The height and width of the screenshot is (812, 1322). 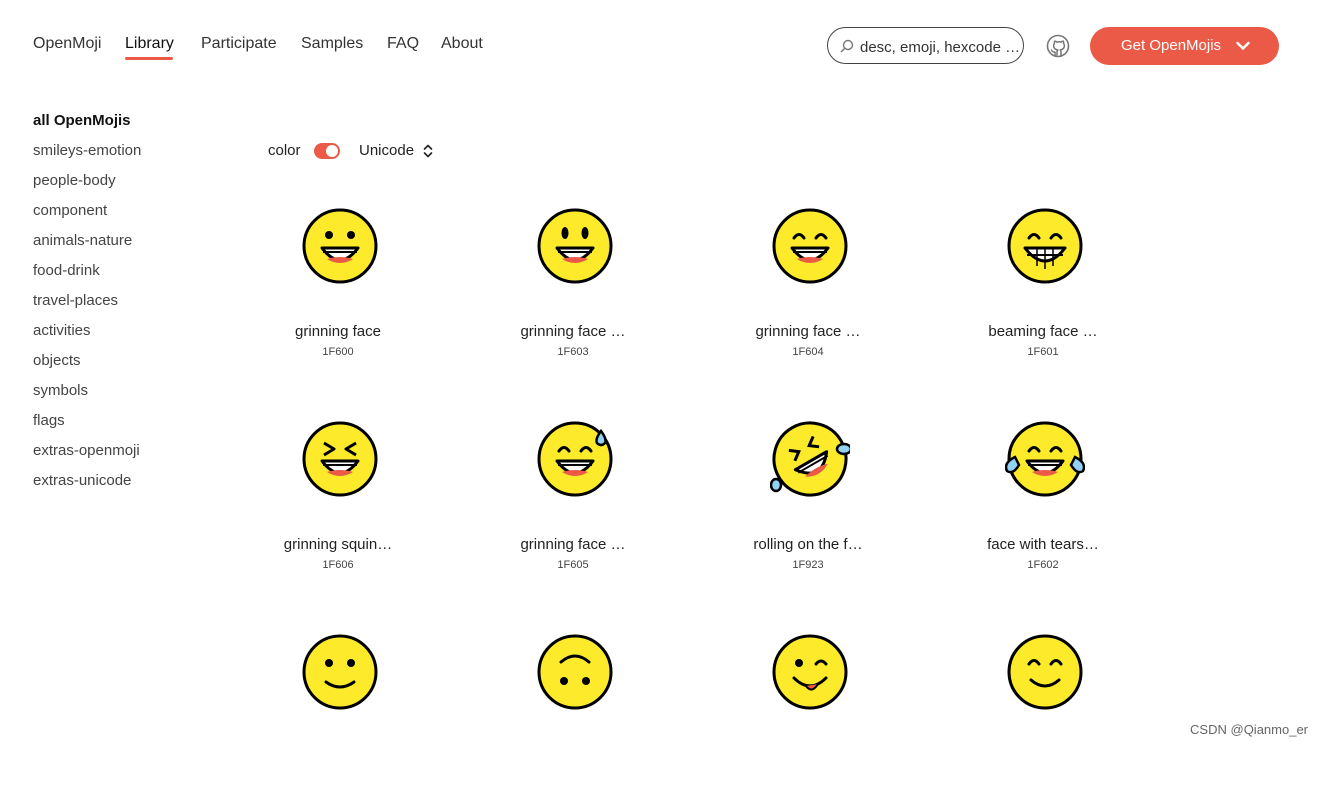 I want to click on emoji-tile: grinning squin… 1F606, so click(x=338, y=509).